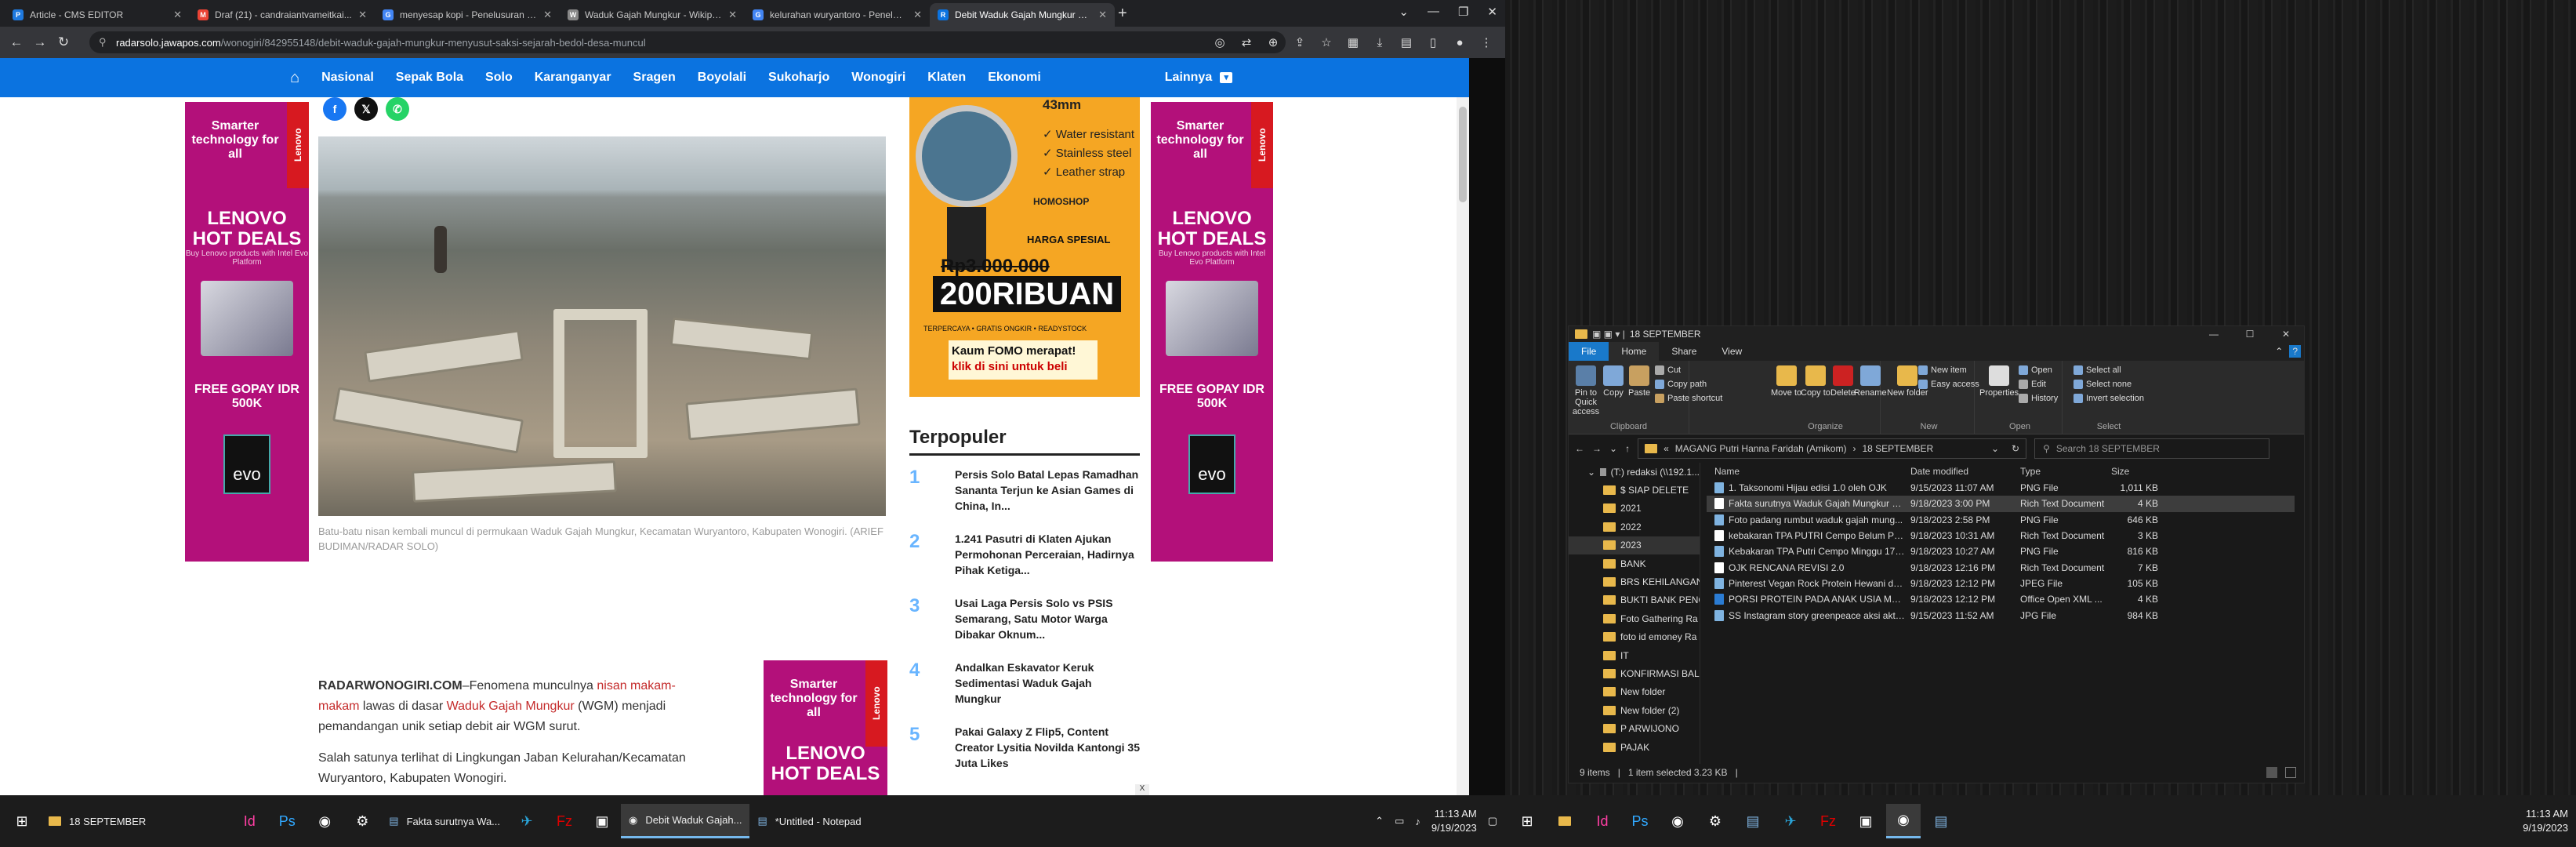 Image resolution: width=2576 pixels, height=847 pixels. What do you see at coordinates (837, 15) in the screenshot?
I see `browser-tab: Gkelurahan wuryantoro - Penelus... ✕` at bounding box center [837, 15].